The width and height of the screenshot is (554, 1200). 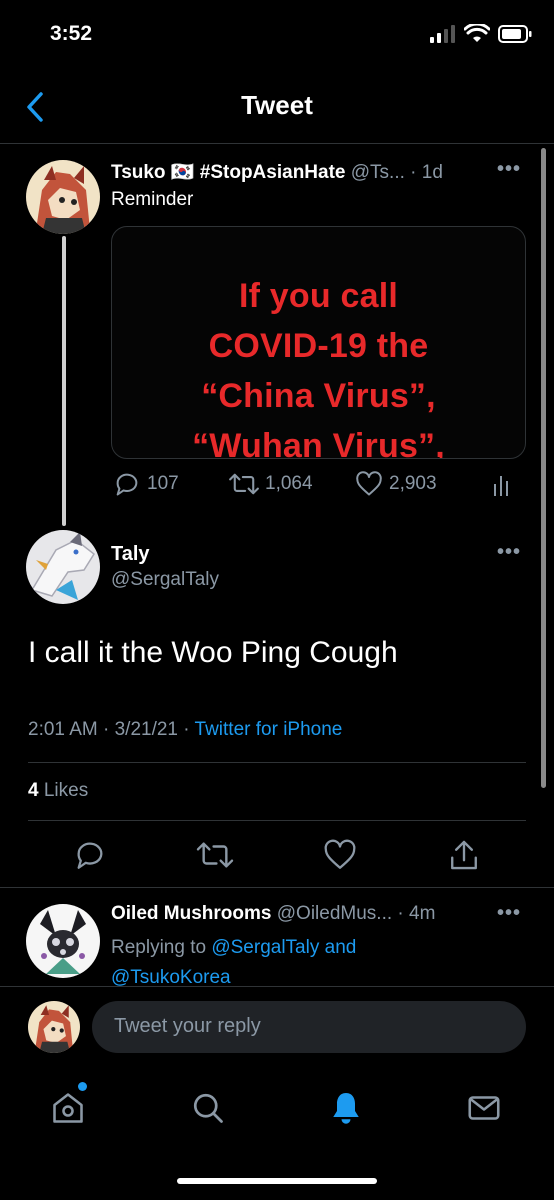 What do you see at coordinates (426, 172) in the screenshot?
I see `tweet-time: · 1d` at bounding box center [426, 172].